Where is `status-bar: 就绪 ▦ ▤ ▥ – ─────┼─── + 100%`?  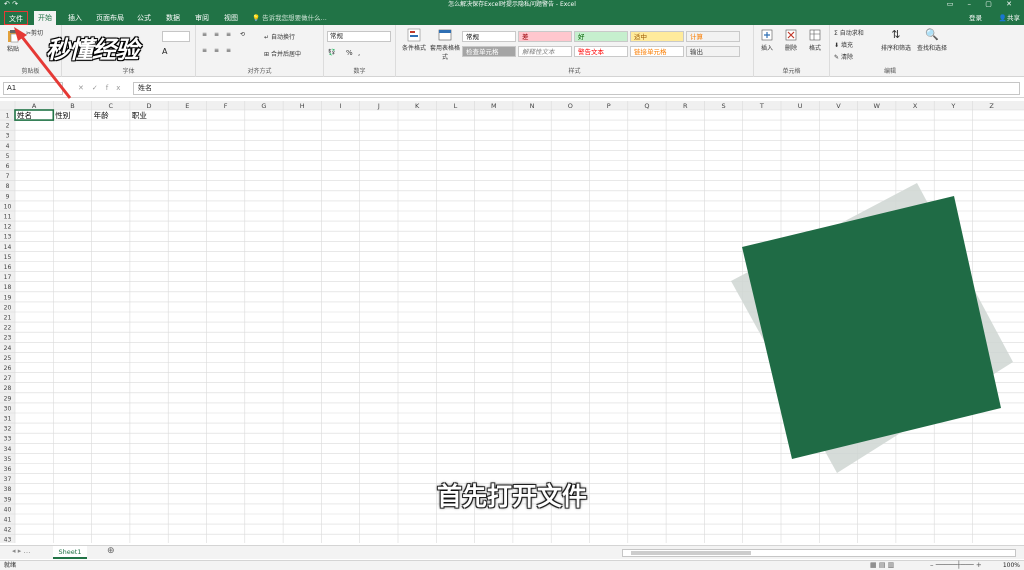
status-bar: 就绪 ▦ ▤ ▥ – ─────┼─── + 100% is located at coordinates (512, 565).